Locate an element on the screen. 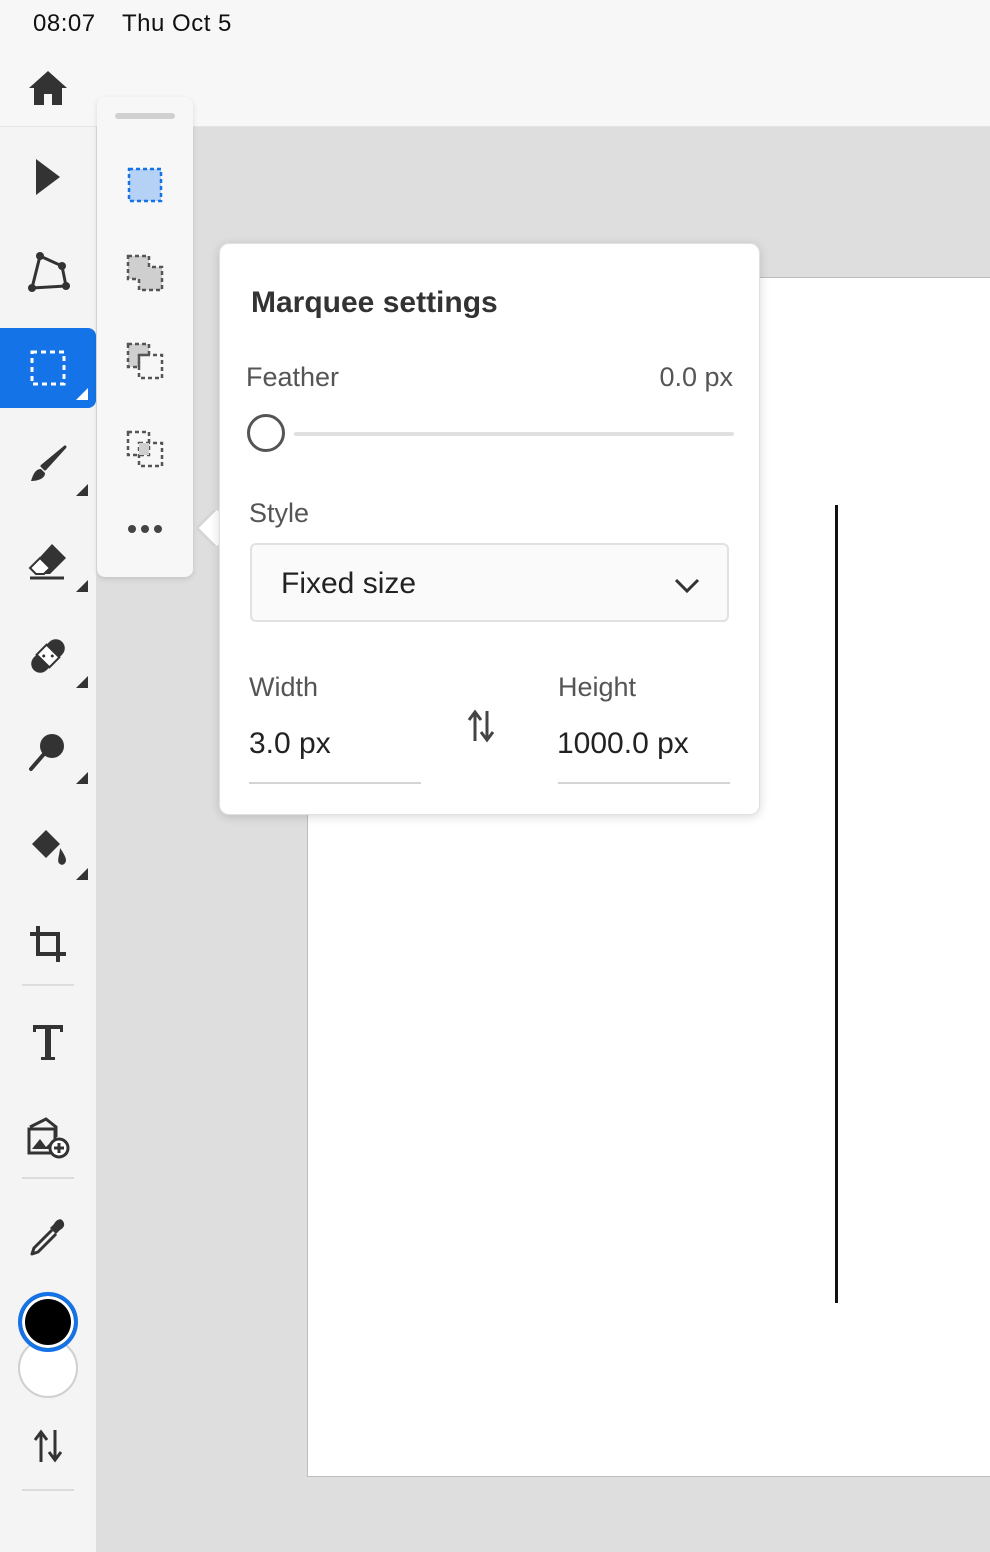  swap-colors-button is located at coordinates (48, 1446).